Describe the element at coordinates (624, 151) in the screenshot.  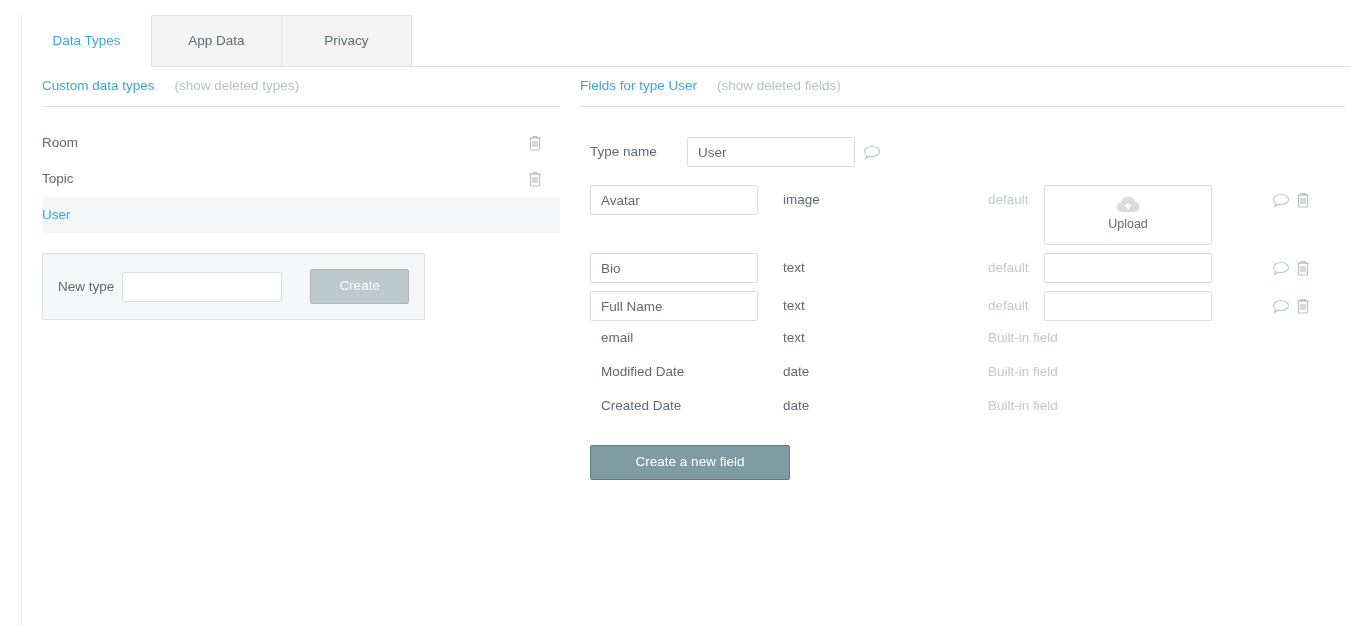
I see `type-name-label: Type name` at that location.